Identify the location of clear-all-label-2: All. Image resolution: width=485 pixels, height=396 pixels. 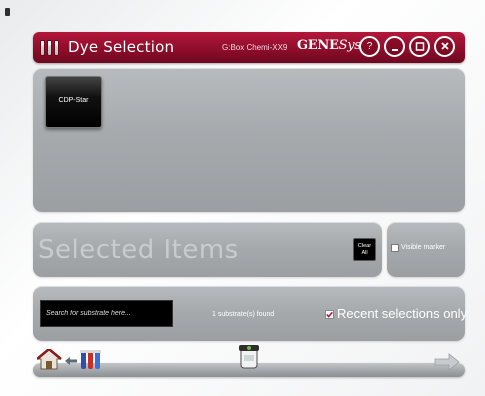
(364, 253).